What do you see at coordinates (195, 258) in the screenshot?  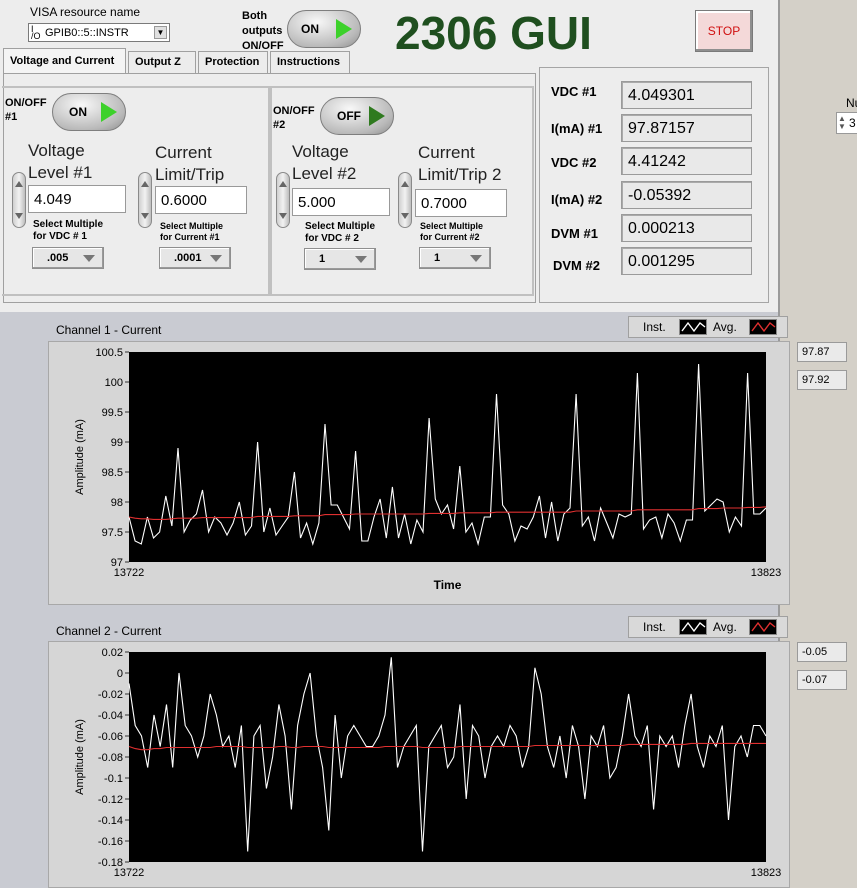 I see `ch1-mult-i-select: .0001` at bounding box center [195, 258].